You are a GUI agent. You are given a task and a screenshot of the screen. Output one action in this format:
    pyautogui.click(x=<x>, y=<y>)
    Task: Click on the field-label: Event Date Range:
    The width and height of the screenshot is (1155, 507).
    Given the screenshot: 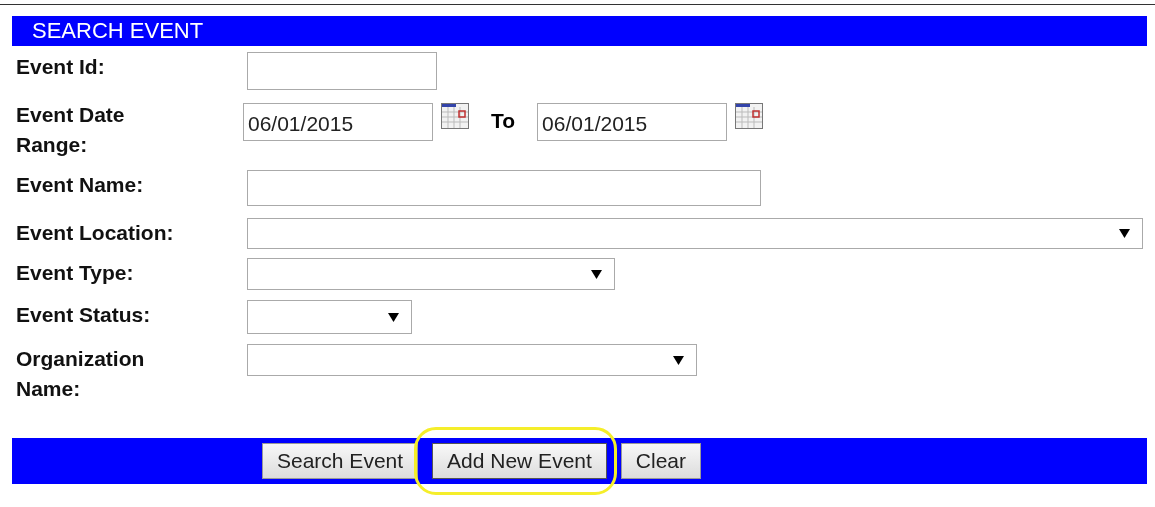 What is the action you would take?
    pyautogui.click(x=71, y=130)
    